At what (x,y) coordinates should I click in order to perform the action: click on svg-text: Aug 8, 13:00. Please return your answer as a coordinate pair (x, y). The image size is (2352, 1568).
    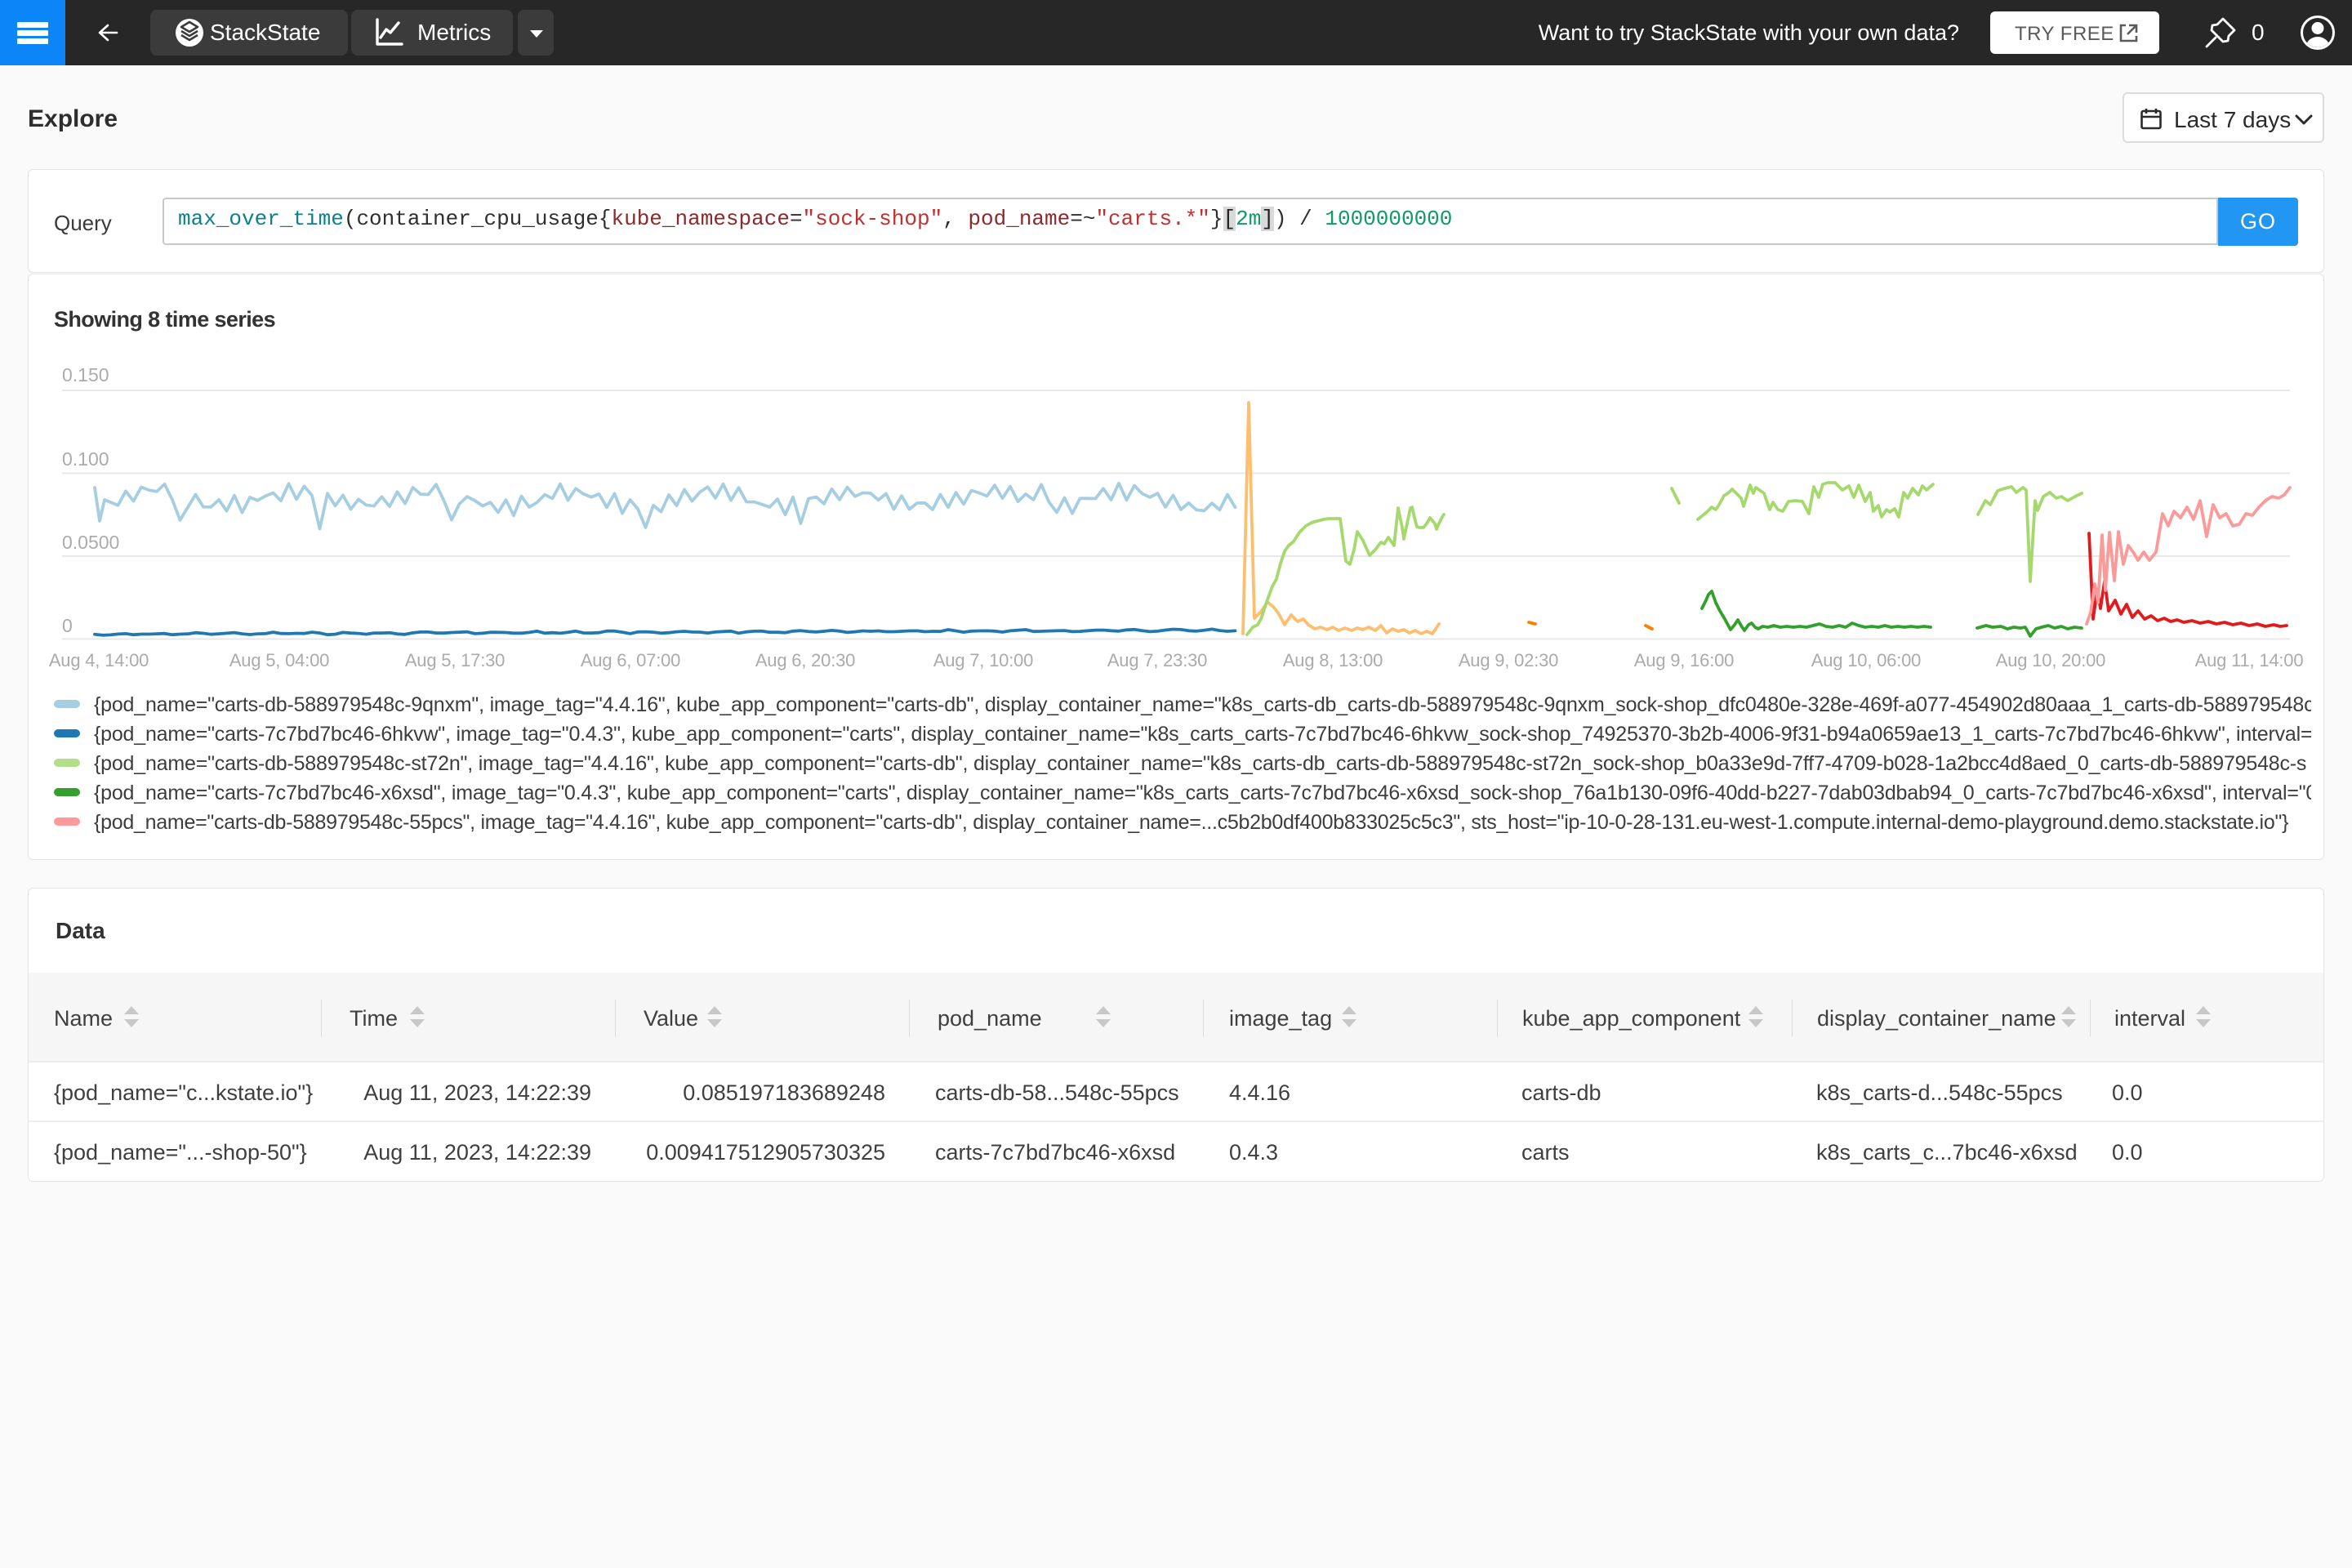
    Looking at the image, I should click on (1333, 660).